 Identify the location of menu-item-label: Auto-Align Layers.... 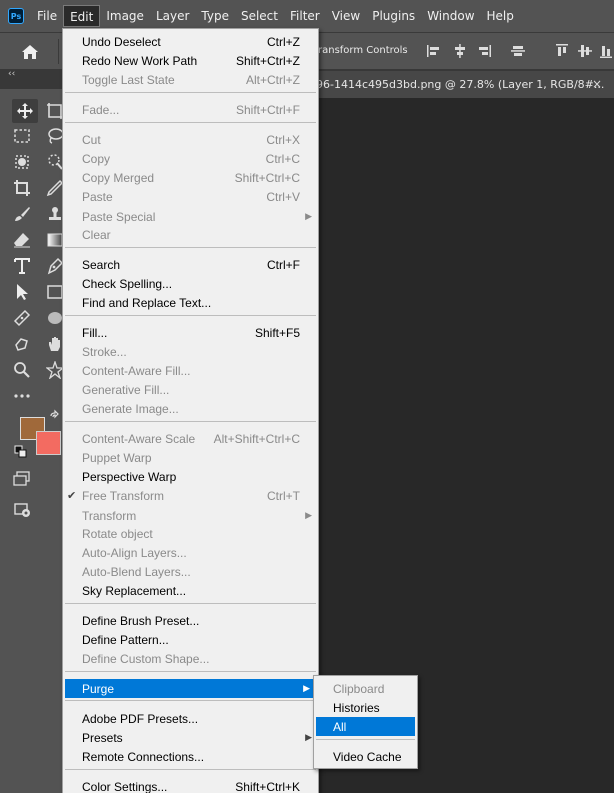
(134, 553).